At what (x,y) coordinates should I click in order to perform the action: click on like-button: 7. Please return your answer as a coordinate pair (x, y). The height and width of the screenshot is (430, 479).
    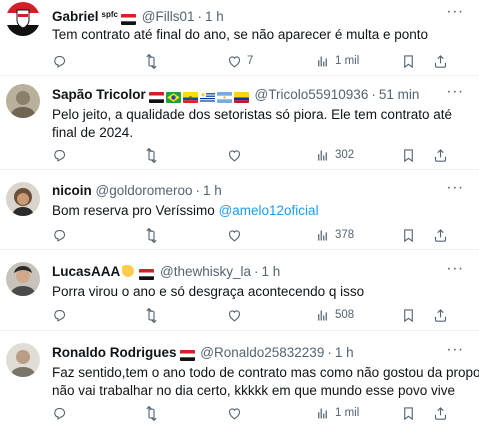
    Looking at the image, I should click on (240, 61).